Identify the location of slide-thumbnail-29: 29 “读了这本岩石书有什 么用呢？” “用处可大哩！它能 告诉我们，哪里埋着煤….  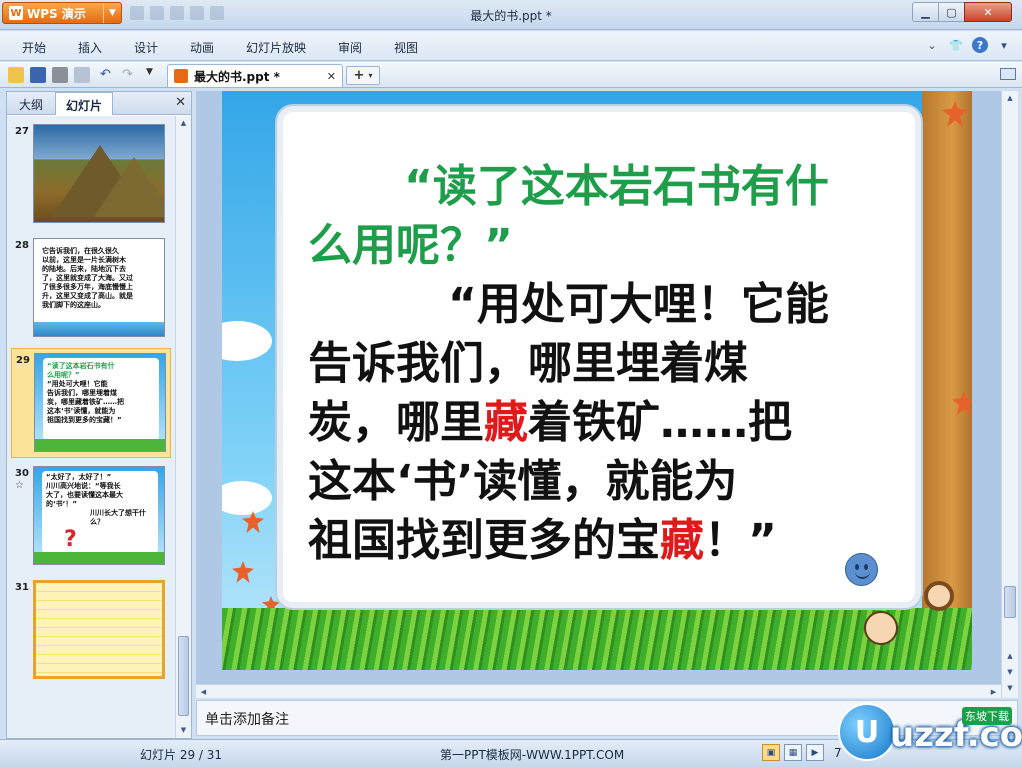
(91, 403).